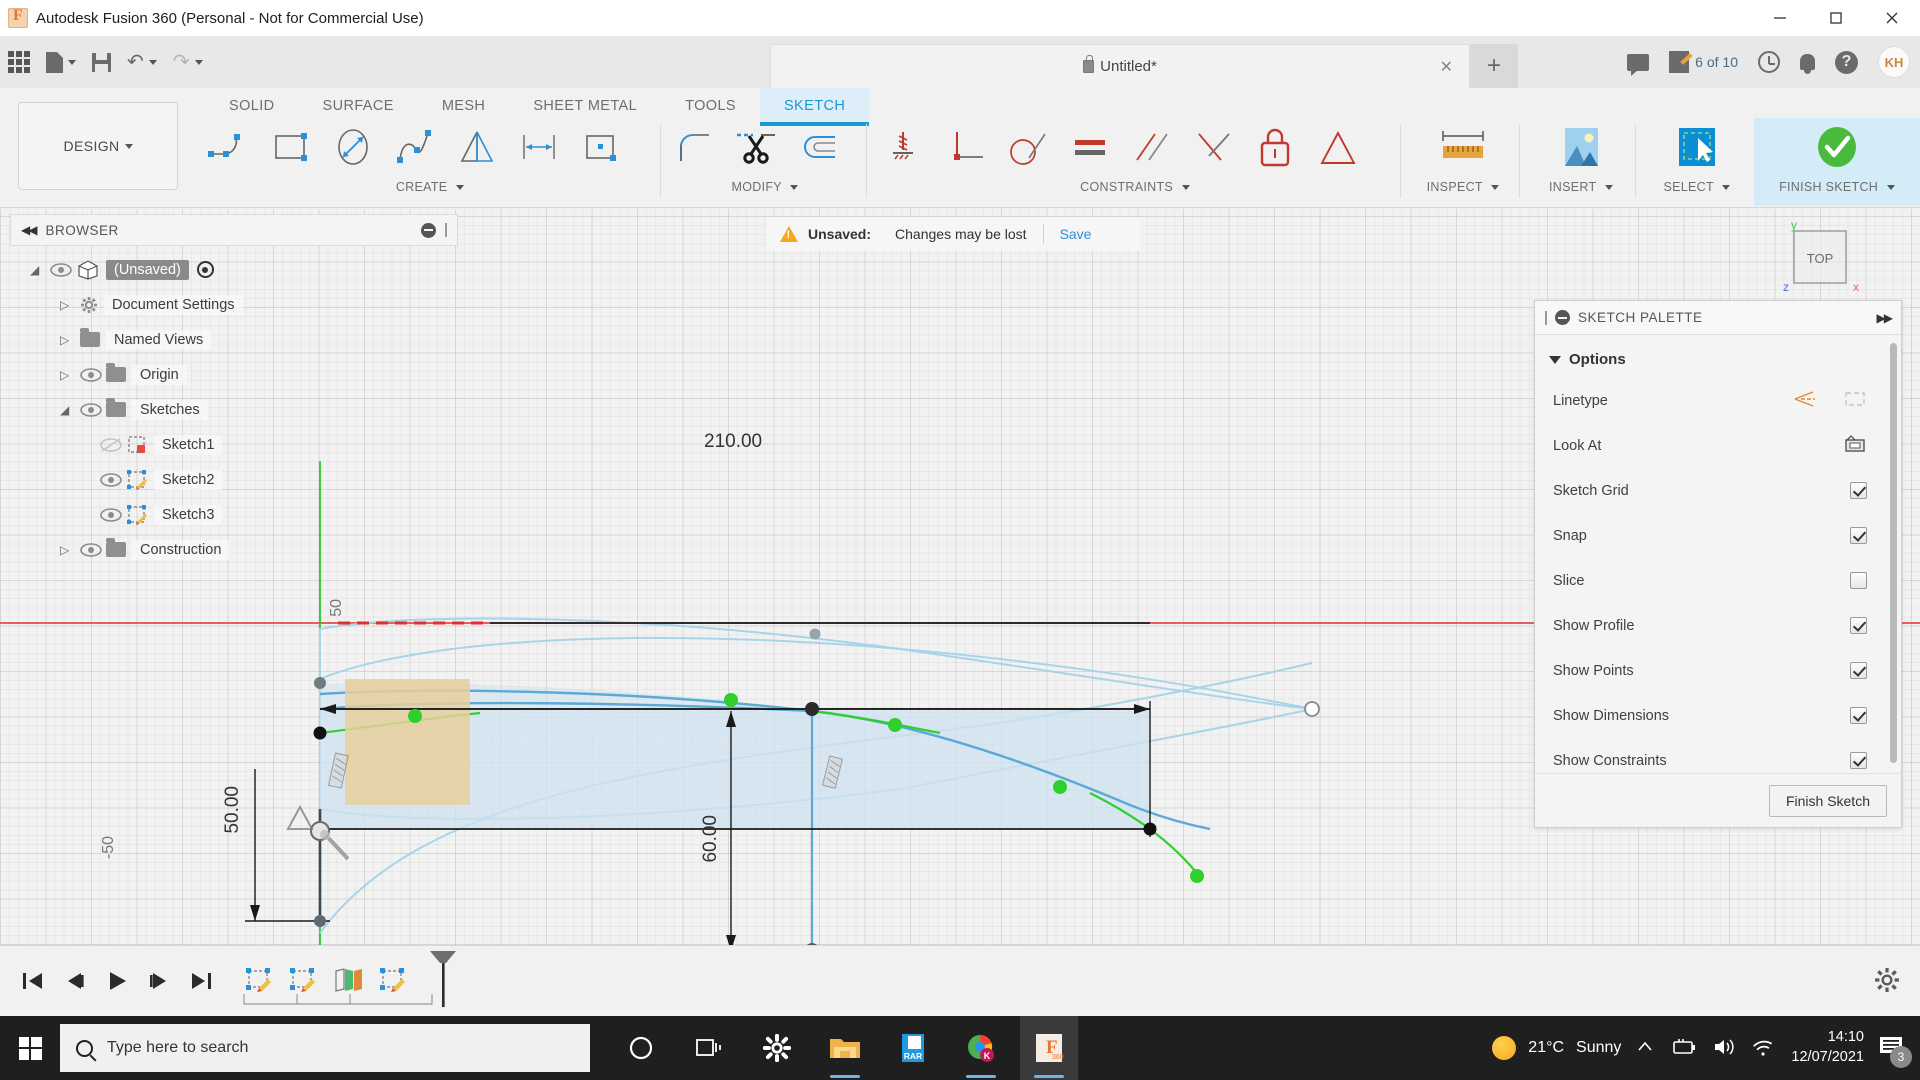 This screenshot has height=1080, width=1920. What do you see at coordinates (1837, 187) in the screenshot?
I see `panel-finish-sketch-label: FINISH SKETCH` at bounding box center [1837, 187].